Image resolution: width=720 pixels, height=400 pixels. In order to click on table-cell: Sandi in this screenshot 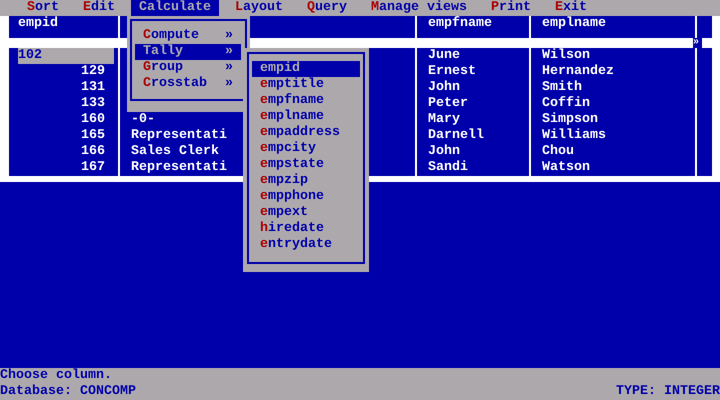, I will do `click(448, 167)`.